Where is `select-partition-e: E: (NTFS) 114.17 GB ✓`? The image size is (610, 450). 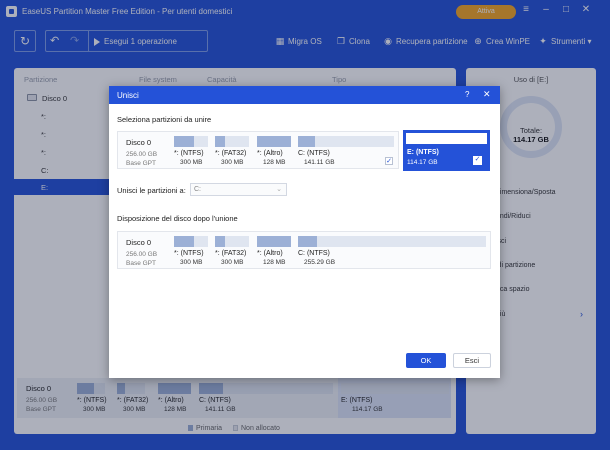 select-partition-e: E: (NTFS) 114.17 GB ✓ is located at coordinates (446, 150).